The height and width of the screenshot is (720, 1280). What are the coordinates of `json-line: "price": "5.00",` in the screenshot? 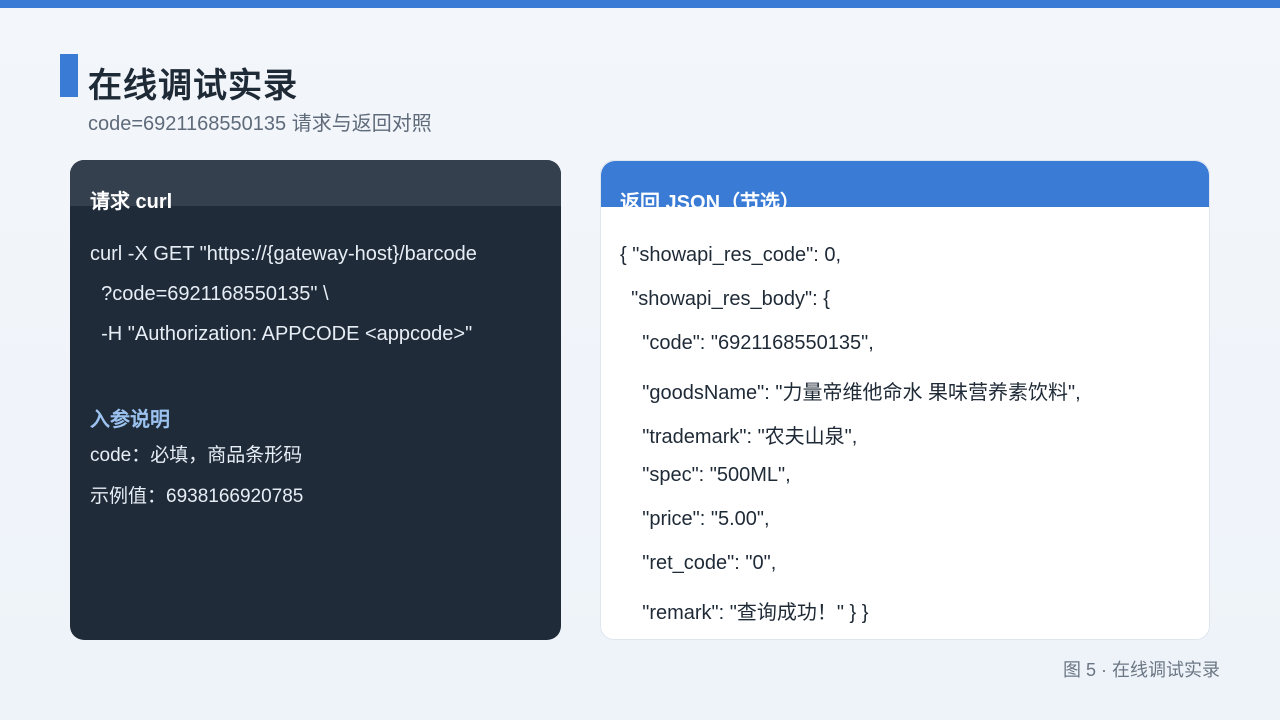 It's located at (695, 519).